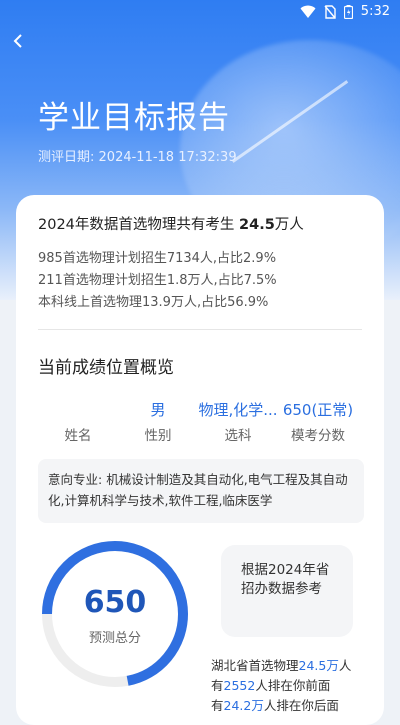  I want to click on wifi-icon, so click(308, 11).